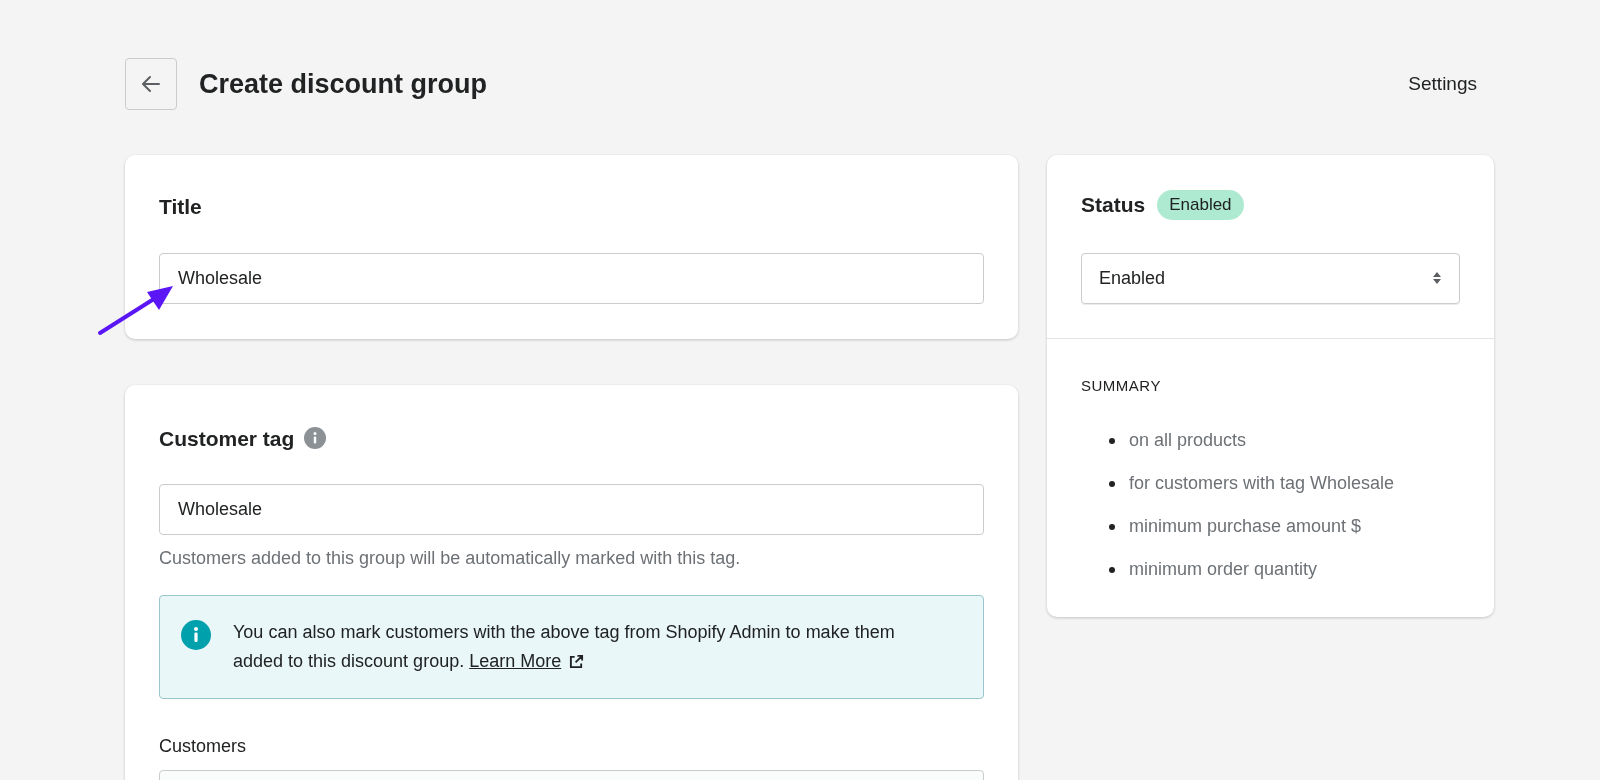 The height and width of the screenshot is (780, 1600). What do you see at coordinates (527, 661) in the screenshot?
I see `learn-more-link: Learn More` at bounding box center [527, 661].